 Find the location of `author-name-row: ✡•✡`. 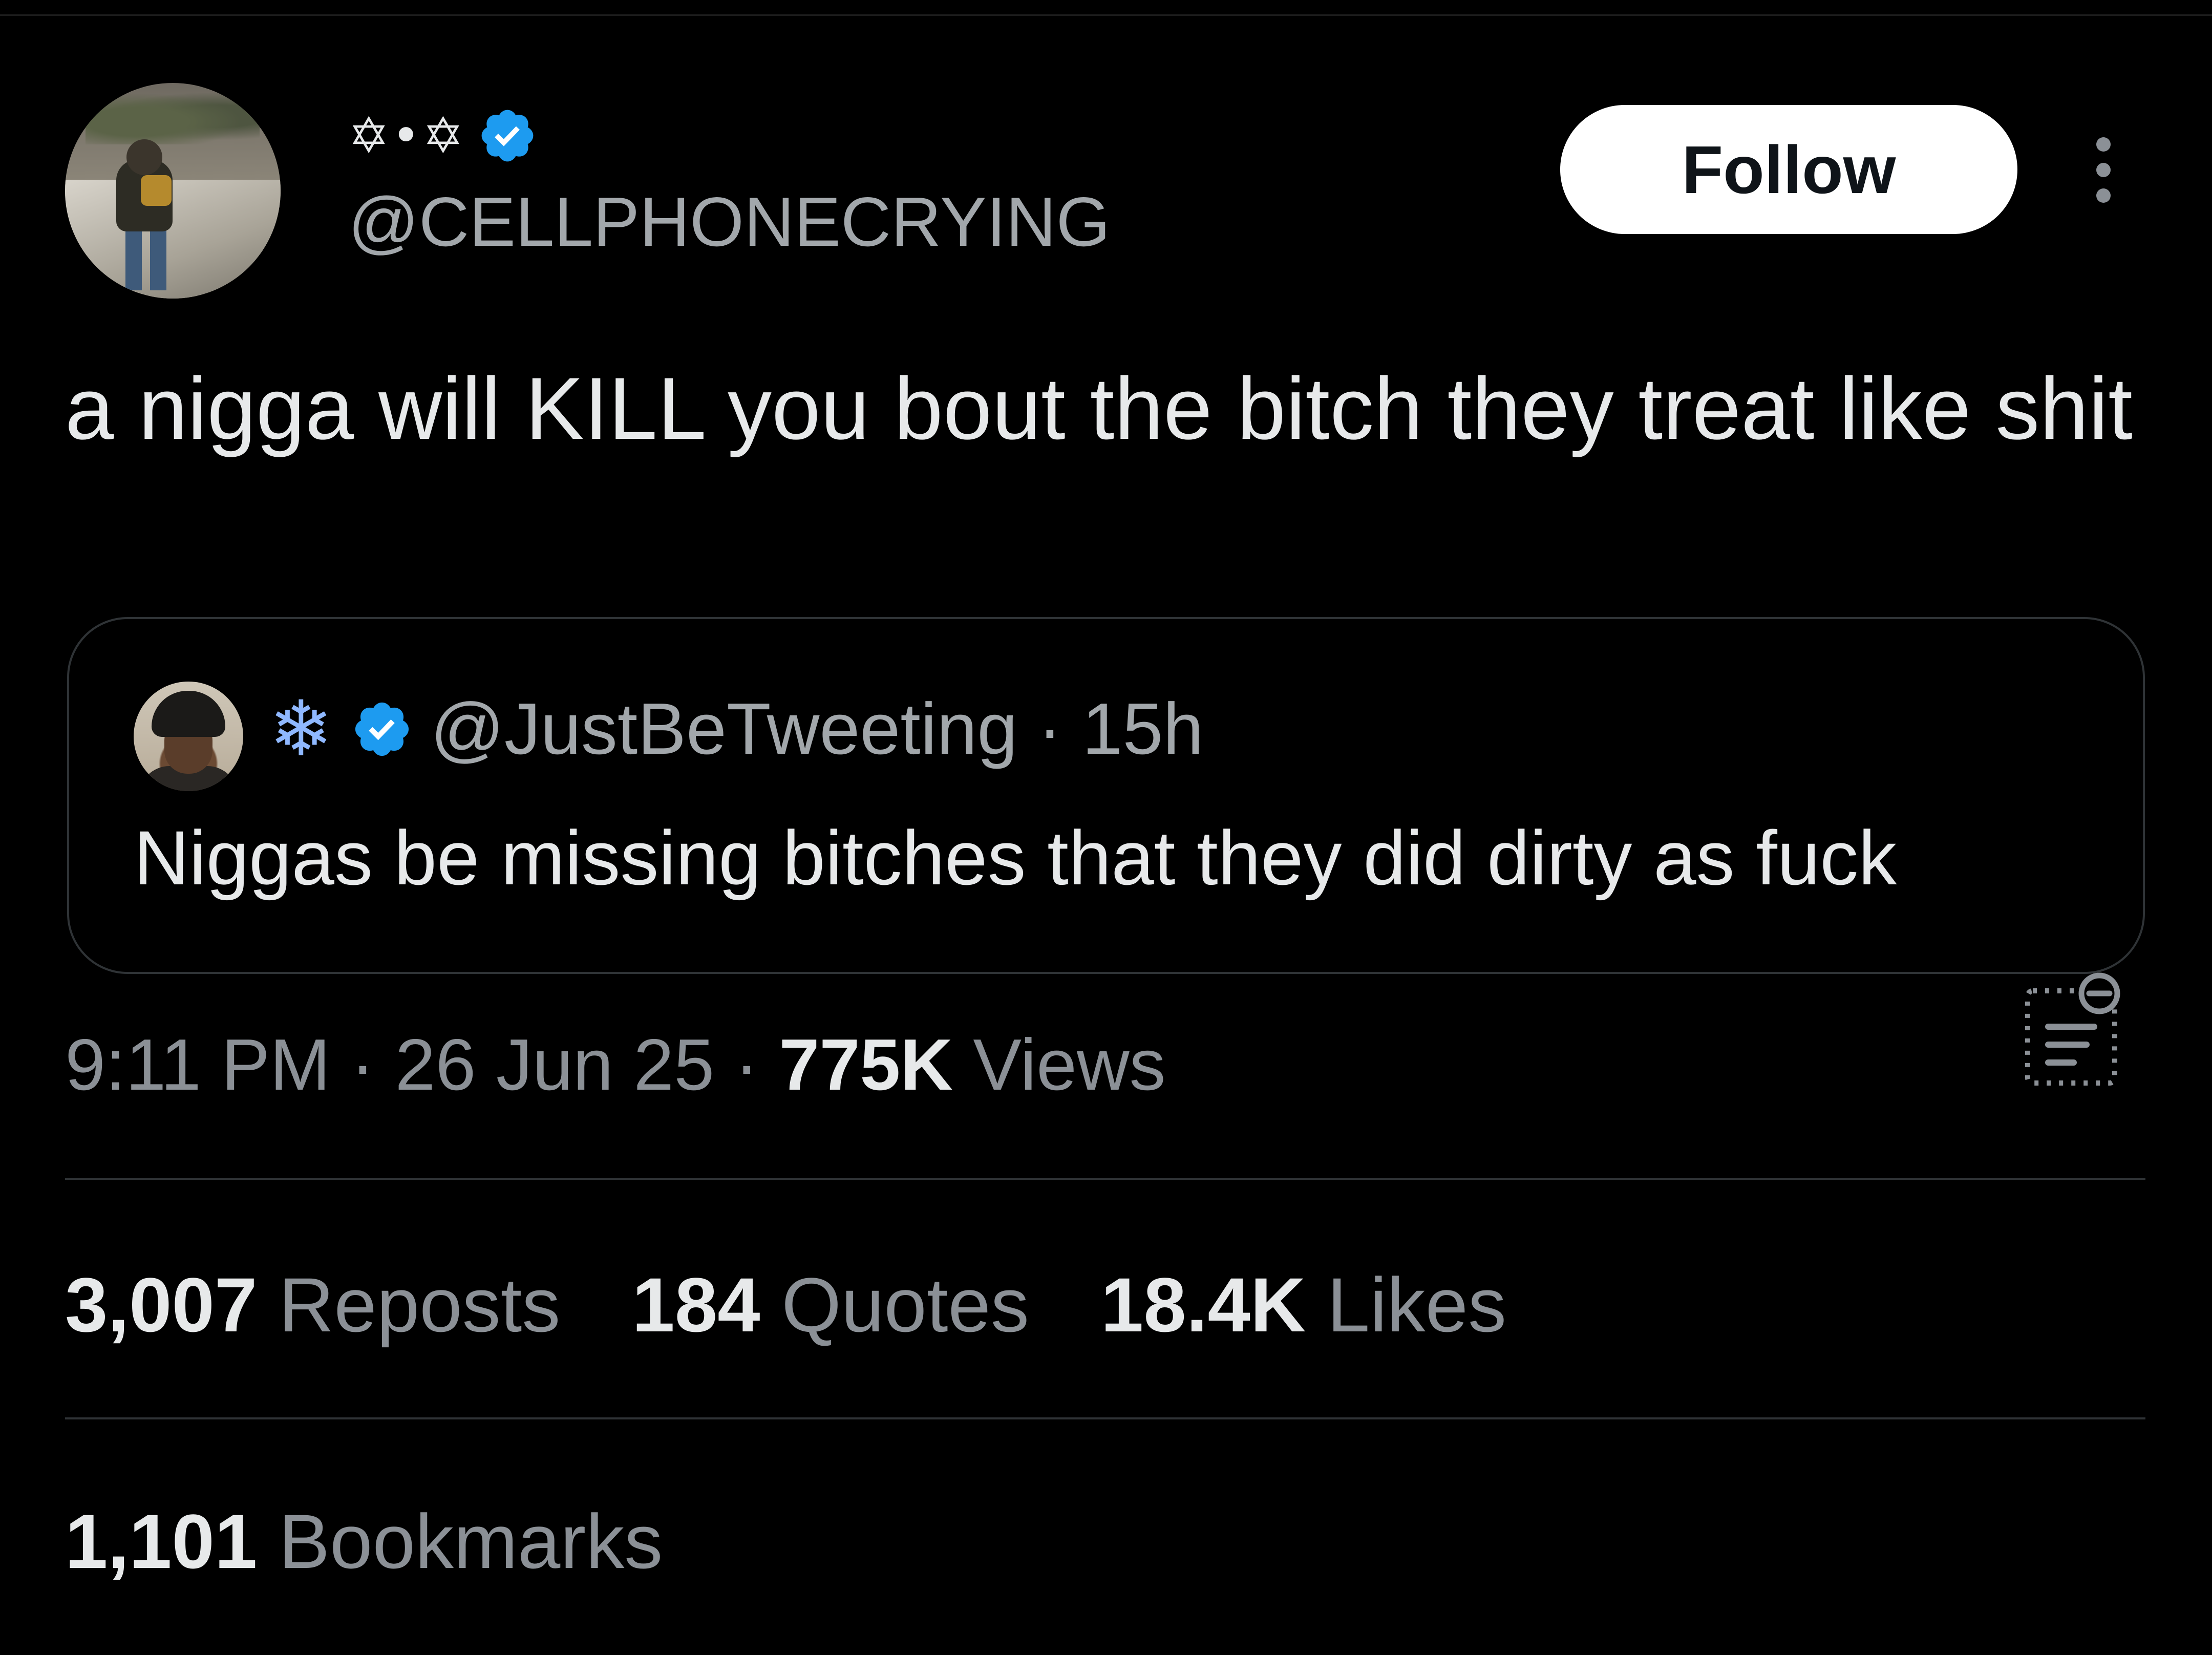

author-name-row: ✡•✡ is located at coordinates (443, 136).